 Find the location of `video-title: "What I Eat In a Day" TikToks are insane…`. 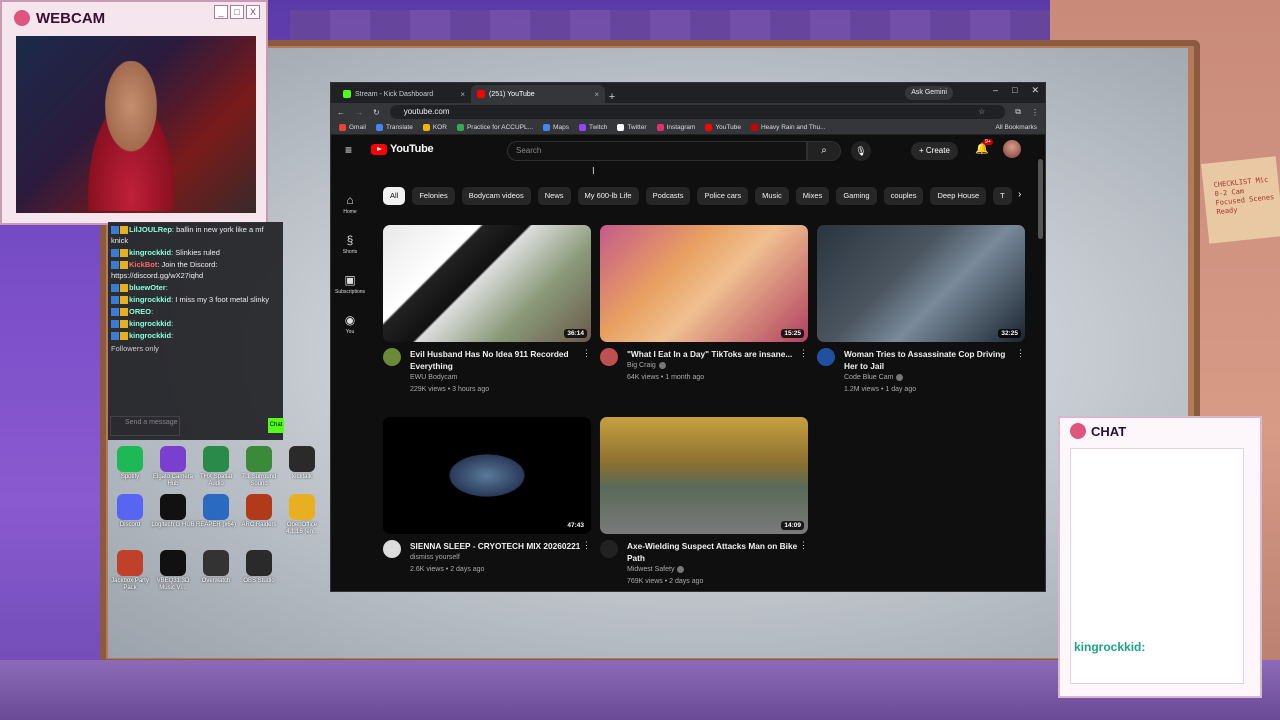

video-title: "What I Eat In a Day" TikToks are insane… is located at coordinates (717, 354).